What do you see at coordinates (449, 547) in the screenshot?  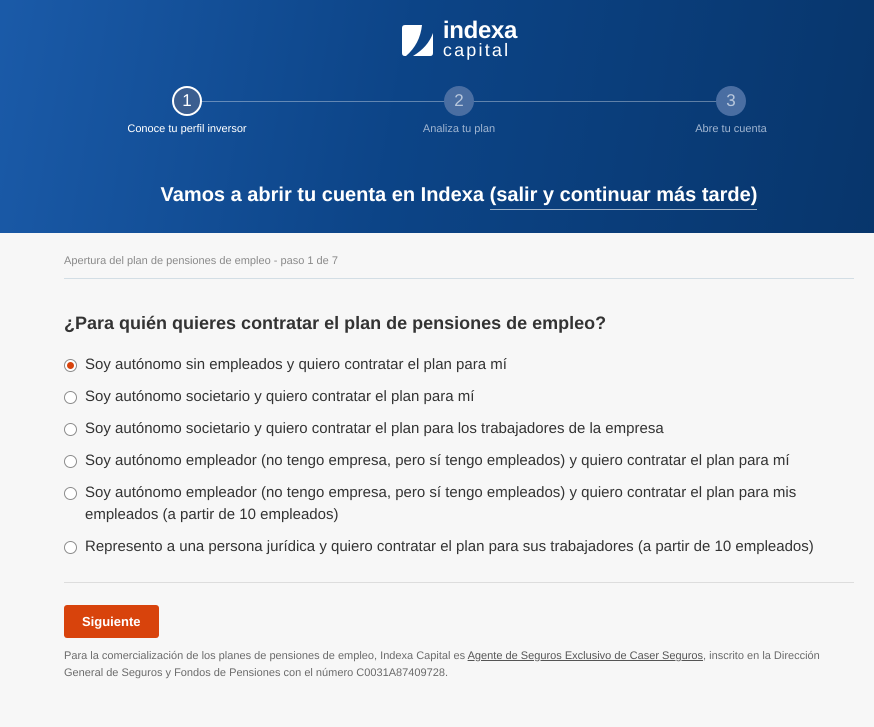 I see `option-label: Represento a una persona jurídica y quiero contratar el plan para sus trabajadores (a partir de 10 empleados)` at bounding box center [449, 547].